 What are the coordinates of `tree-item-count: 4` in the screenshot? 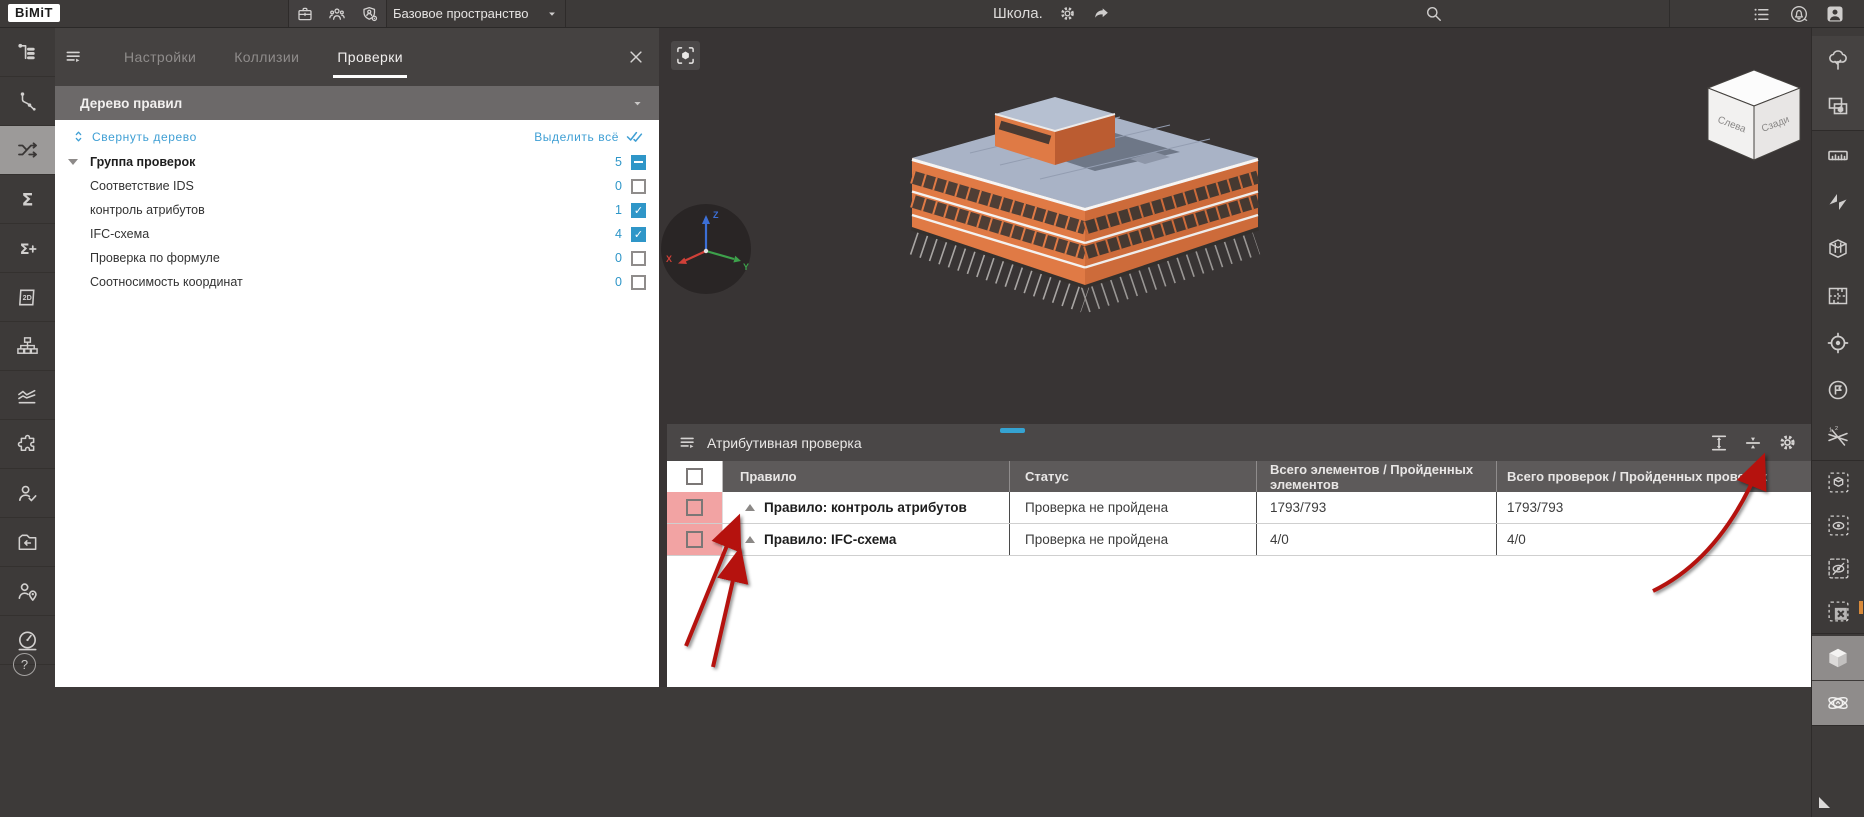 It's located at (618, 234).